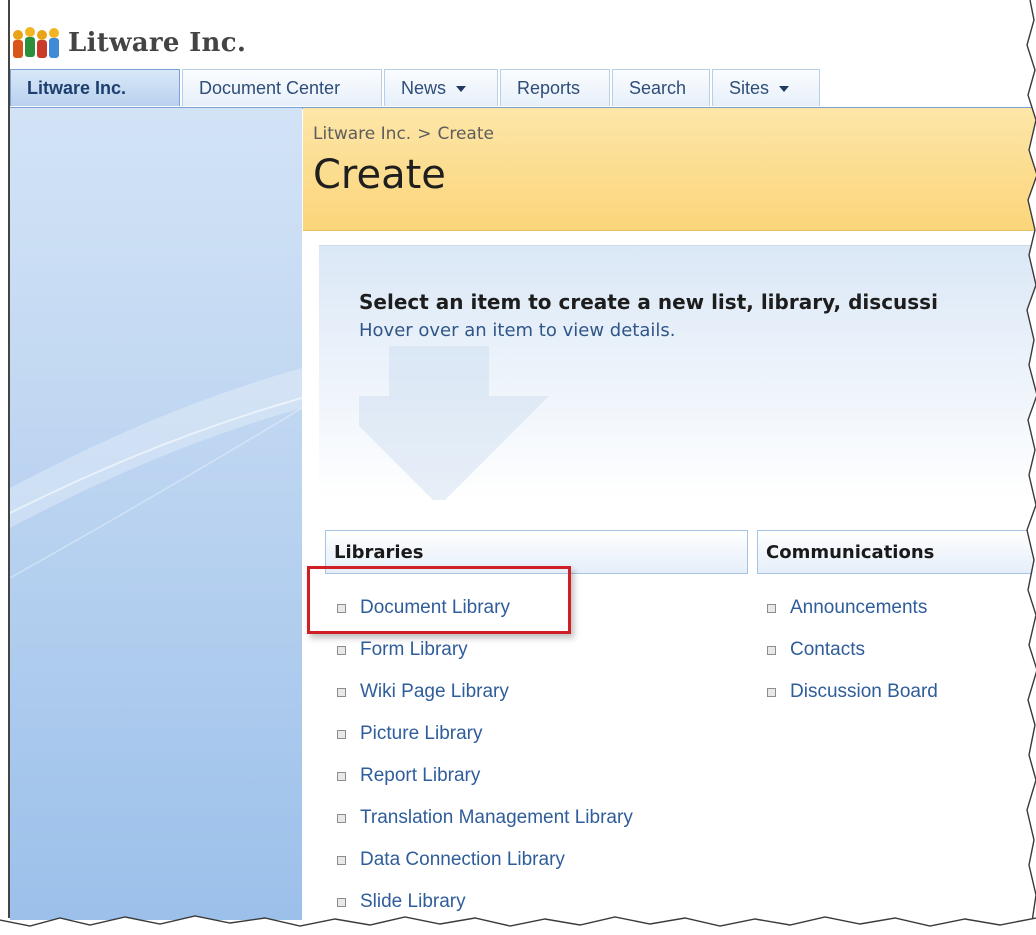 This screenshot has height=935, width=1036. I want to click on tab-reports: Reports, so click(555, 87).